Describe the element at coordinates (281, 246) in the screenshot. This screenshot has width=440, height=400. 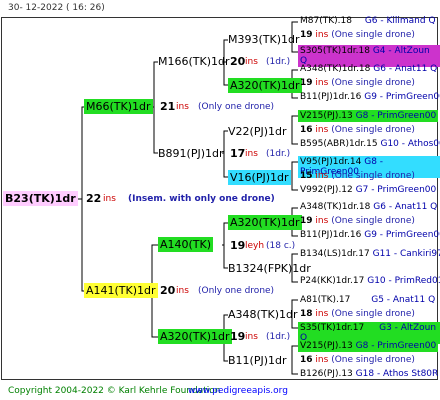
I see `g2-note-3: (18 c.)` at that location.